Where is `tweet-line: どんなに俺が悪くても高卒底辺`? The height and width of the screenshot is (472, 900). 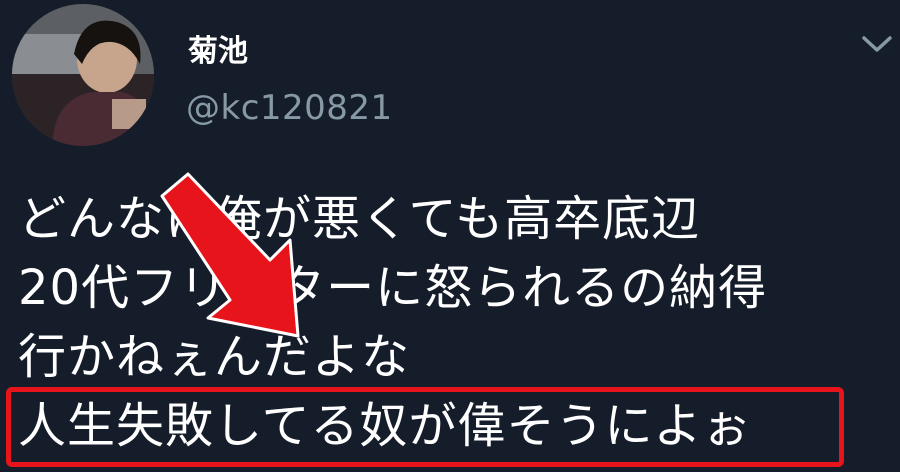
tweet-line: どんなに俺が悪くても高卒底辺 is located at coordinates (359, 219).